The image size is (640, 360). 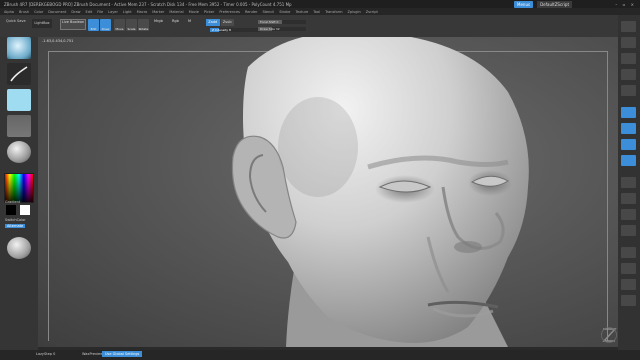 I want to click on menus-button: Menus, so click(x=524, y=4).